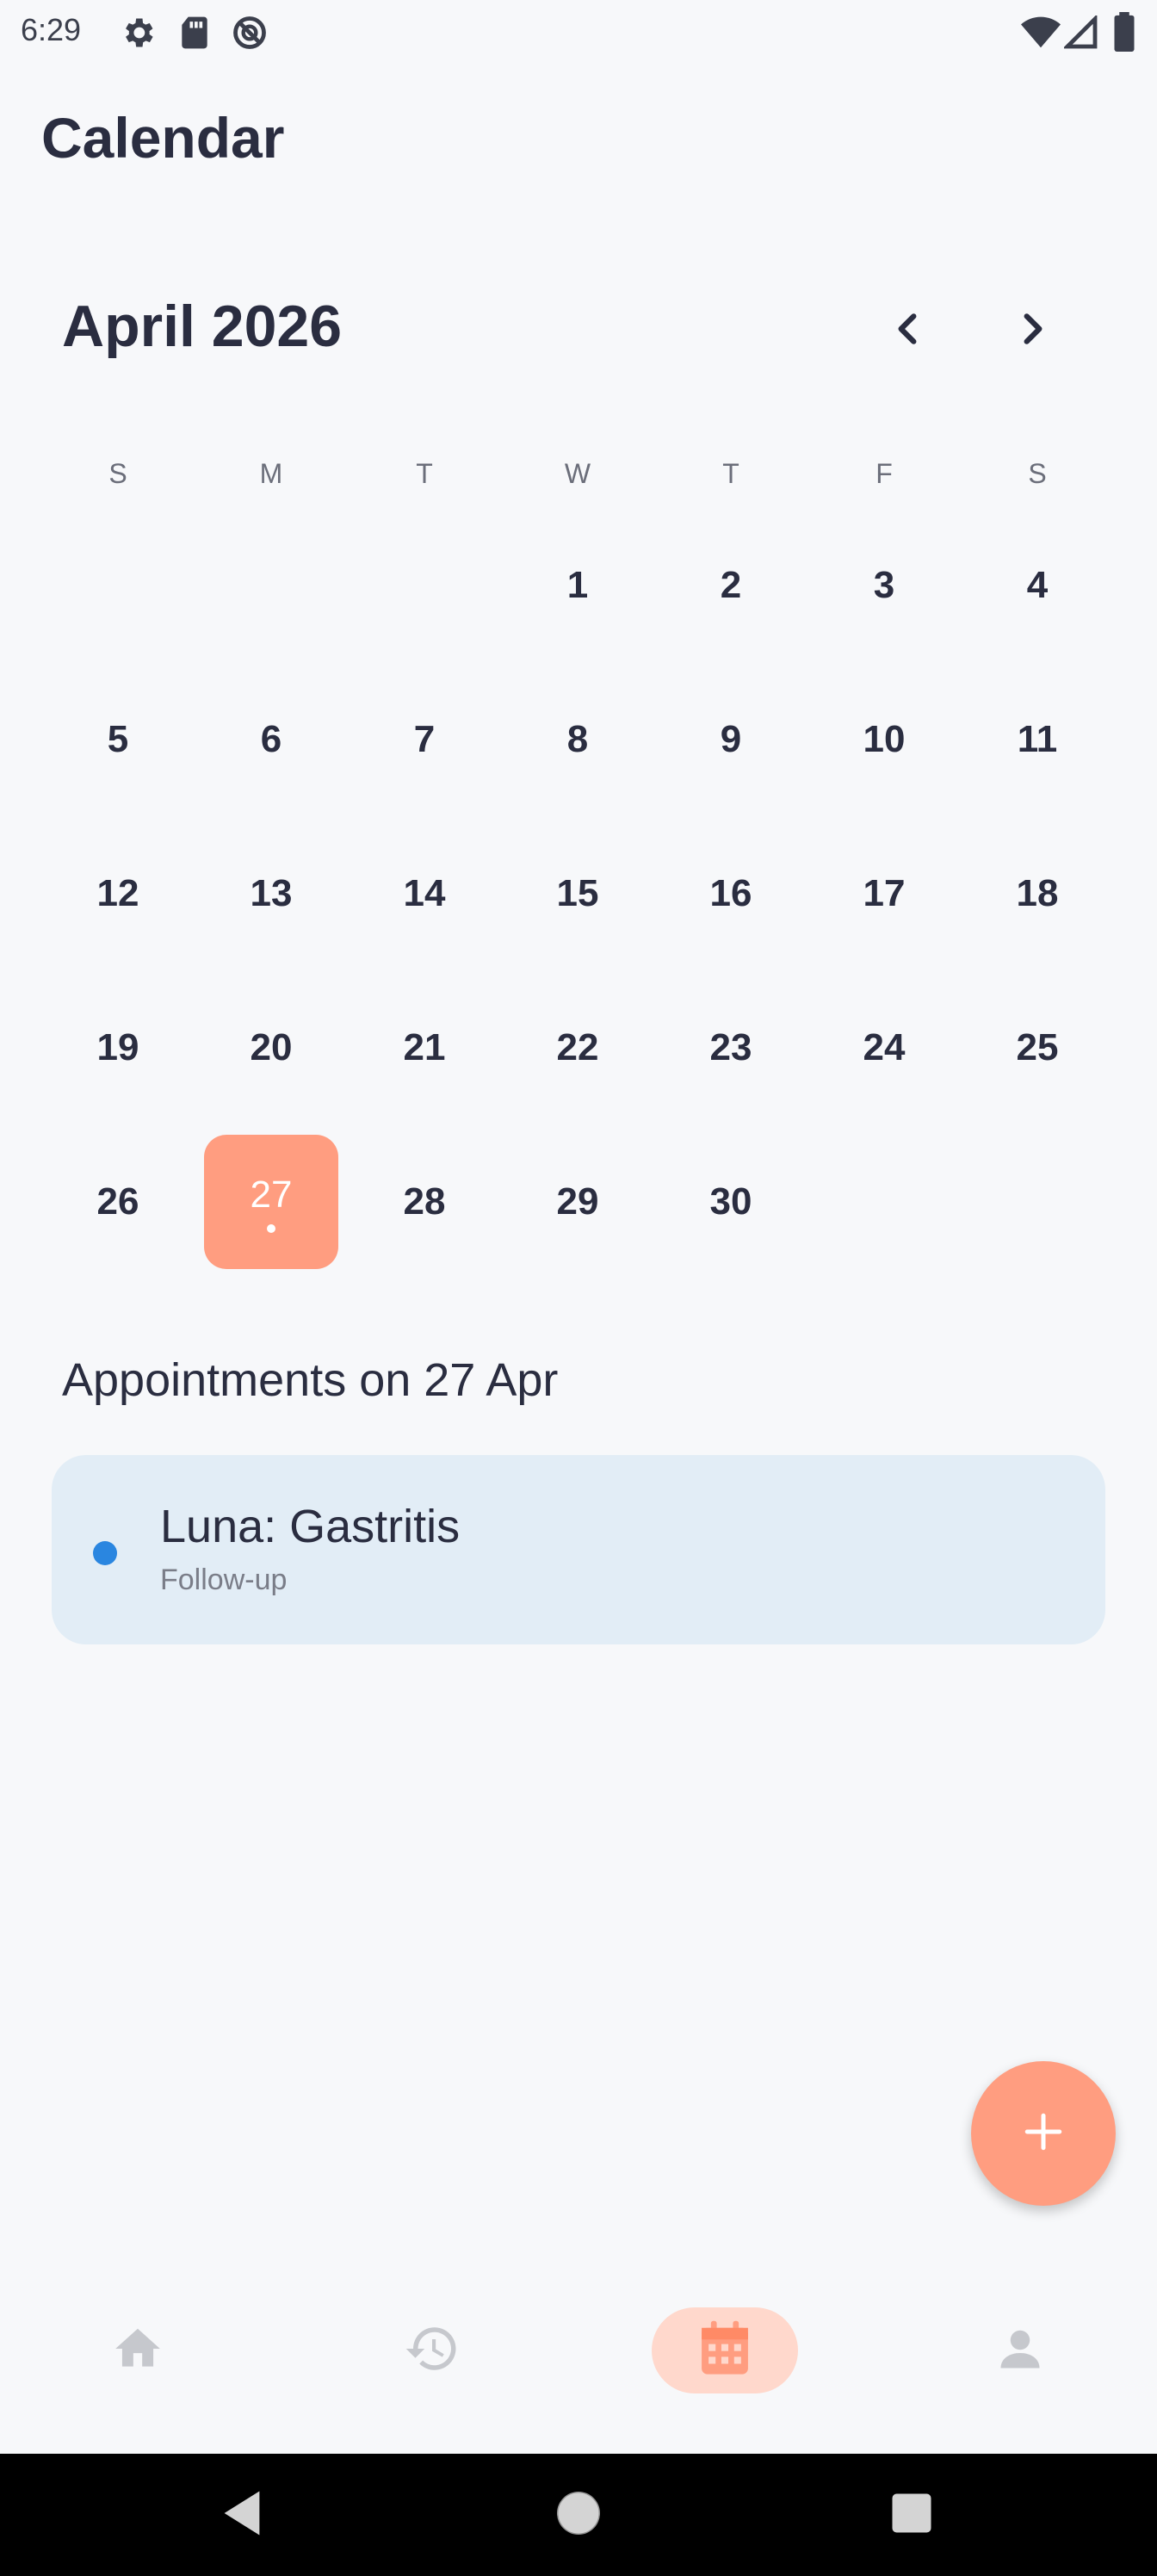 This screenshot has height=2576, width=1157. Describe the element at coordinates (250, 35) in the screenshot. I see `no-disturb-icon` at that location.